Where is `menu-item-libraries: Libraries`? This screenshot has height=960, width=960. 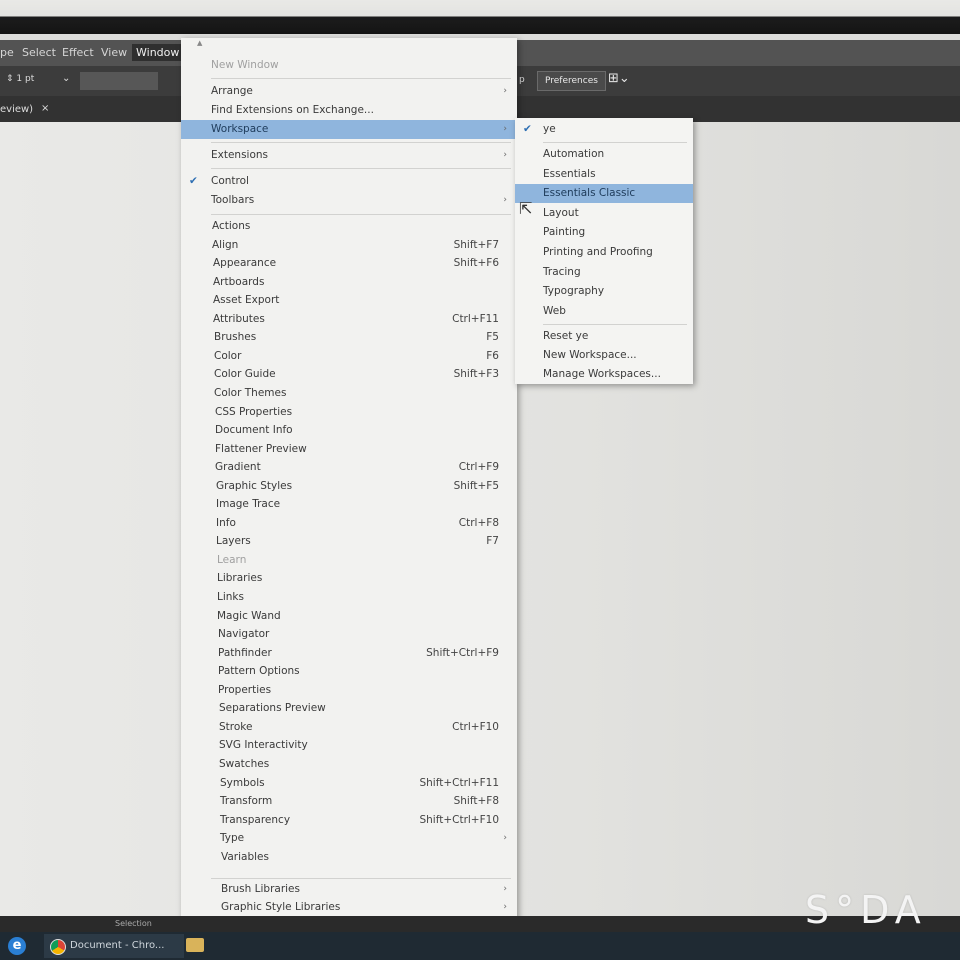 menu-item-libraries: Libraries is located at coordinates (349, 578).